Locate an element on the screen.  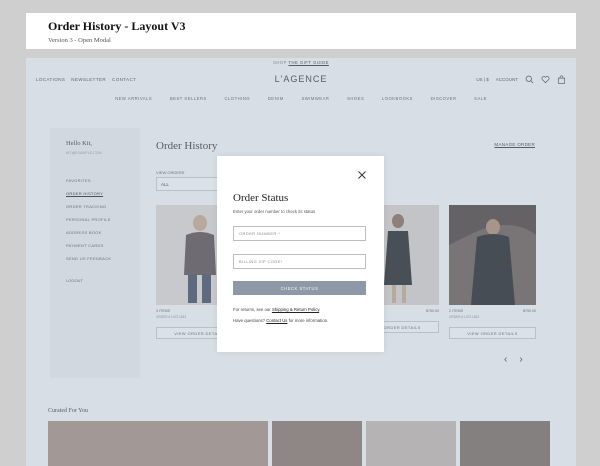
check-status-button: CHECK STATUS is located at coordinates (299, 288).